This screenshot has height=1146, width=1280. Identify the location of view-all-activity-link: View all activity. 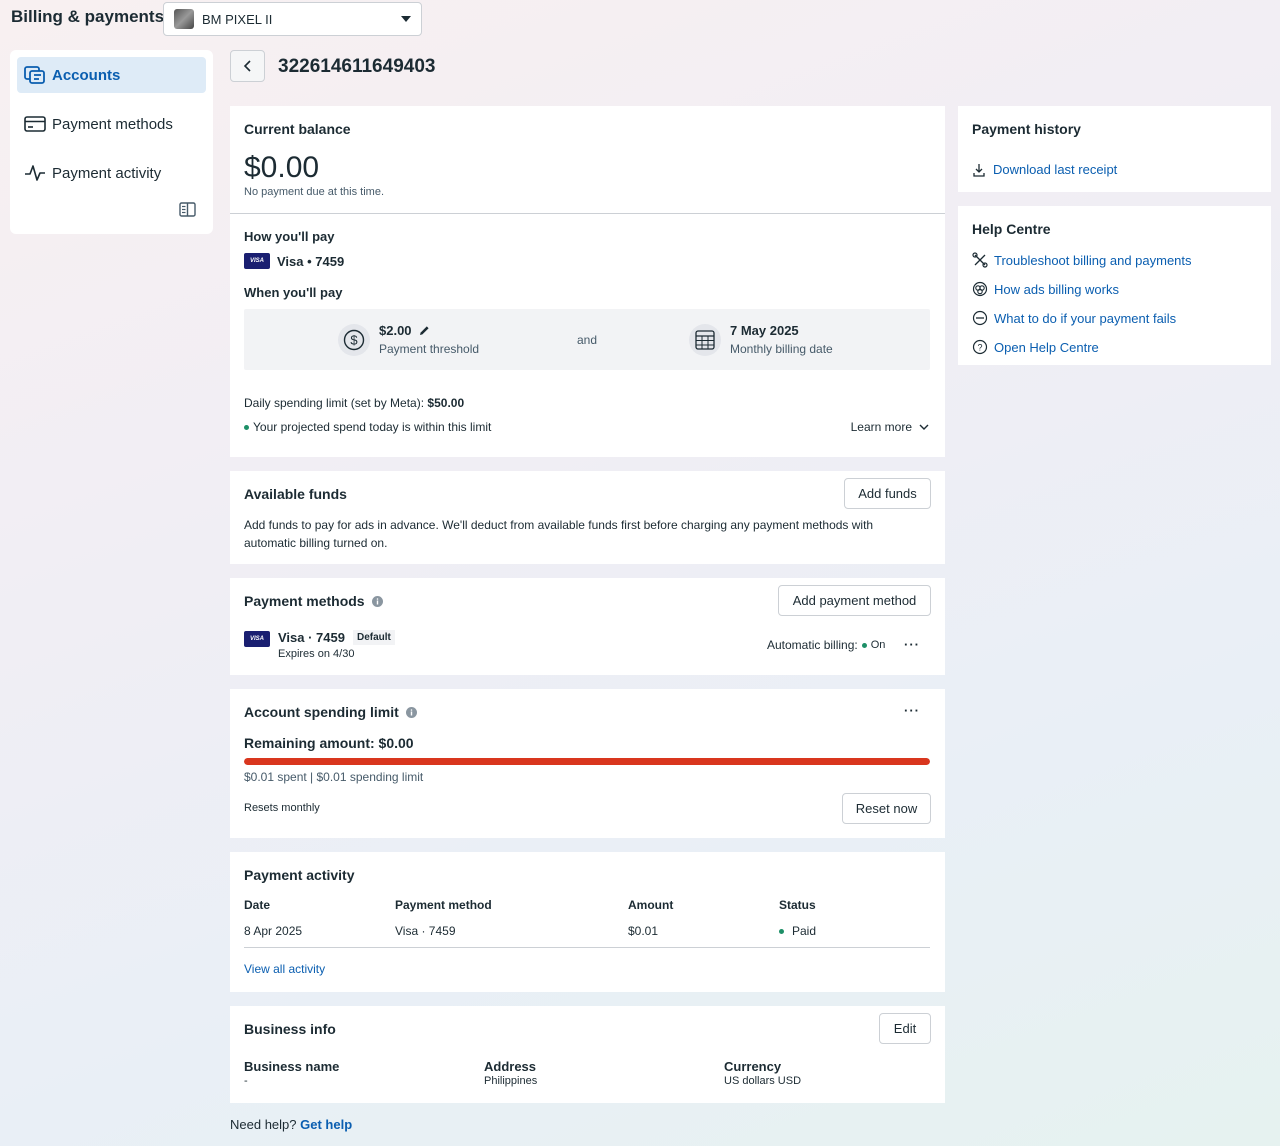
(284, 969).